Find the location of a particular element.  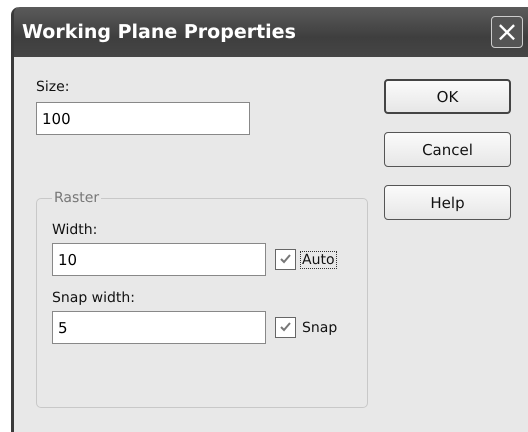

dialog-button: OK is located at coordinates (447, 96).